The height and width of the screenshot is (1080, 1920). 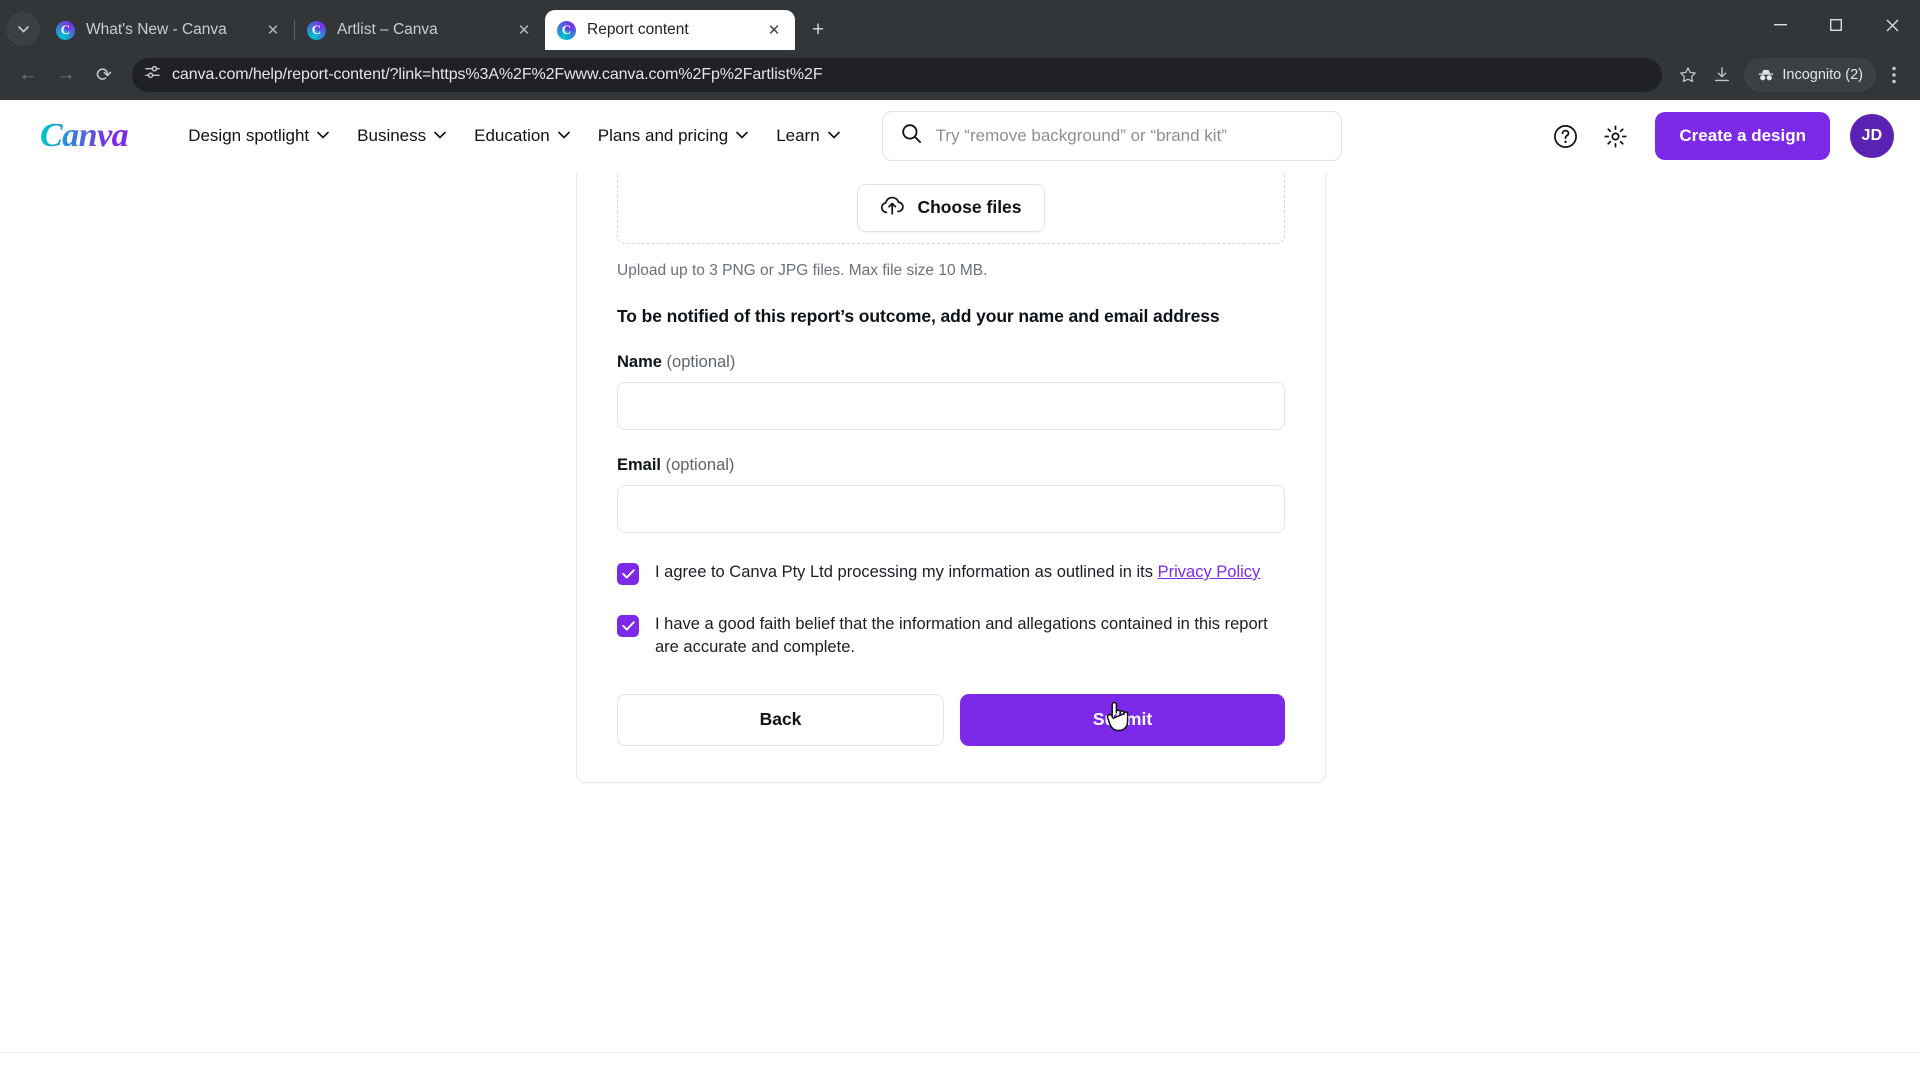 I want to click on name-field-label: Name (optional), so click(x=951, y=362).